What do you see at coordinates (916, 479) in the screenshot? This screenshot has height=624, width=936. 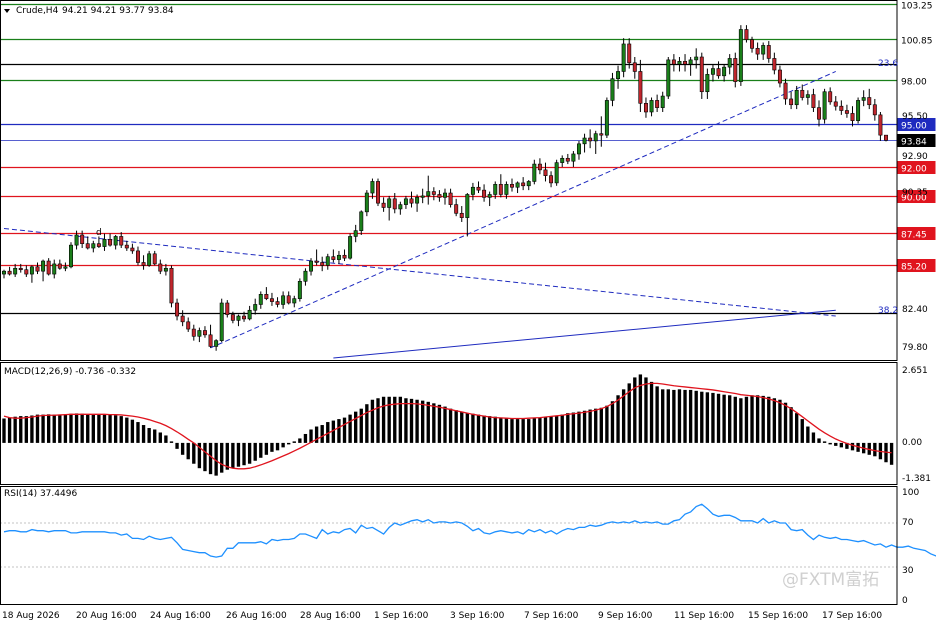 I see `macd-tick: -1.381` at bounding box center [916, 479].